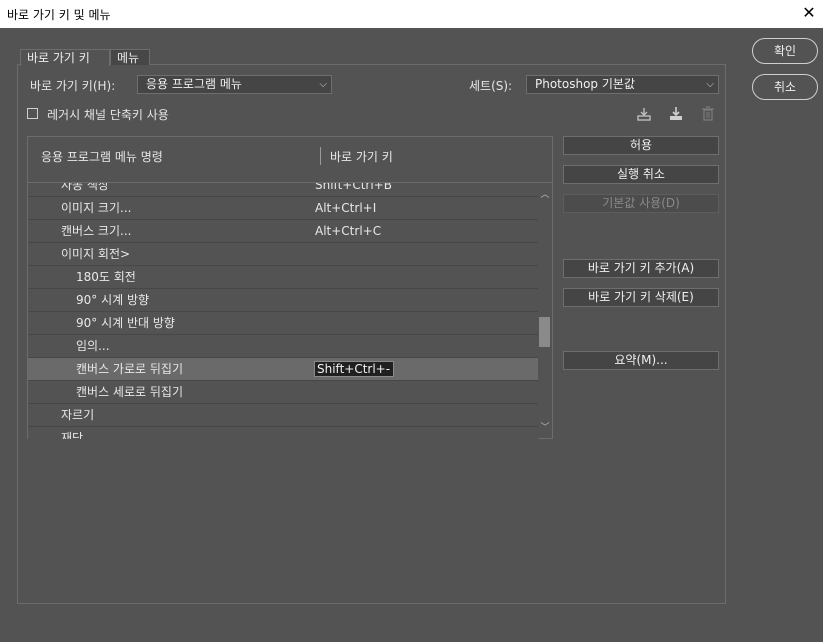  I want to click on list-item: 이미지 회전>, so click(283, 254).